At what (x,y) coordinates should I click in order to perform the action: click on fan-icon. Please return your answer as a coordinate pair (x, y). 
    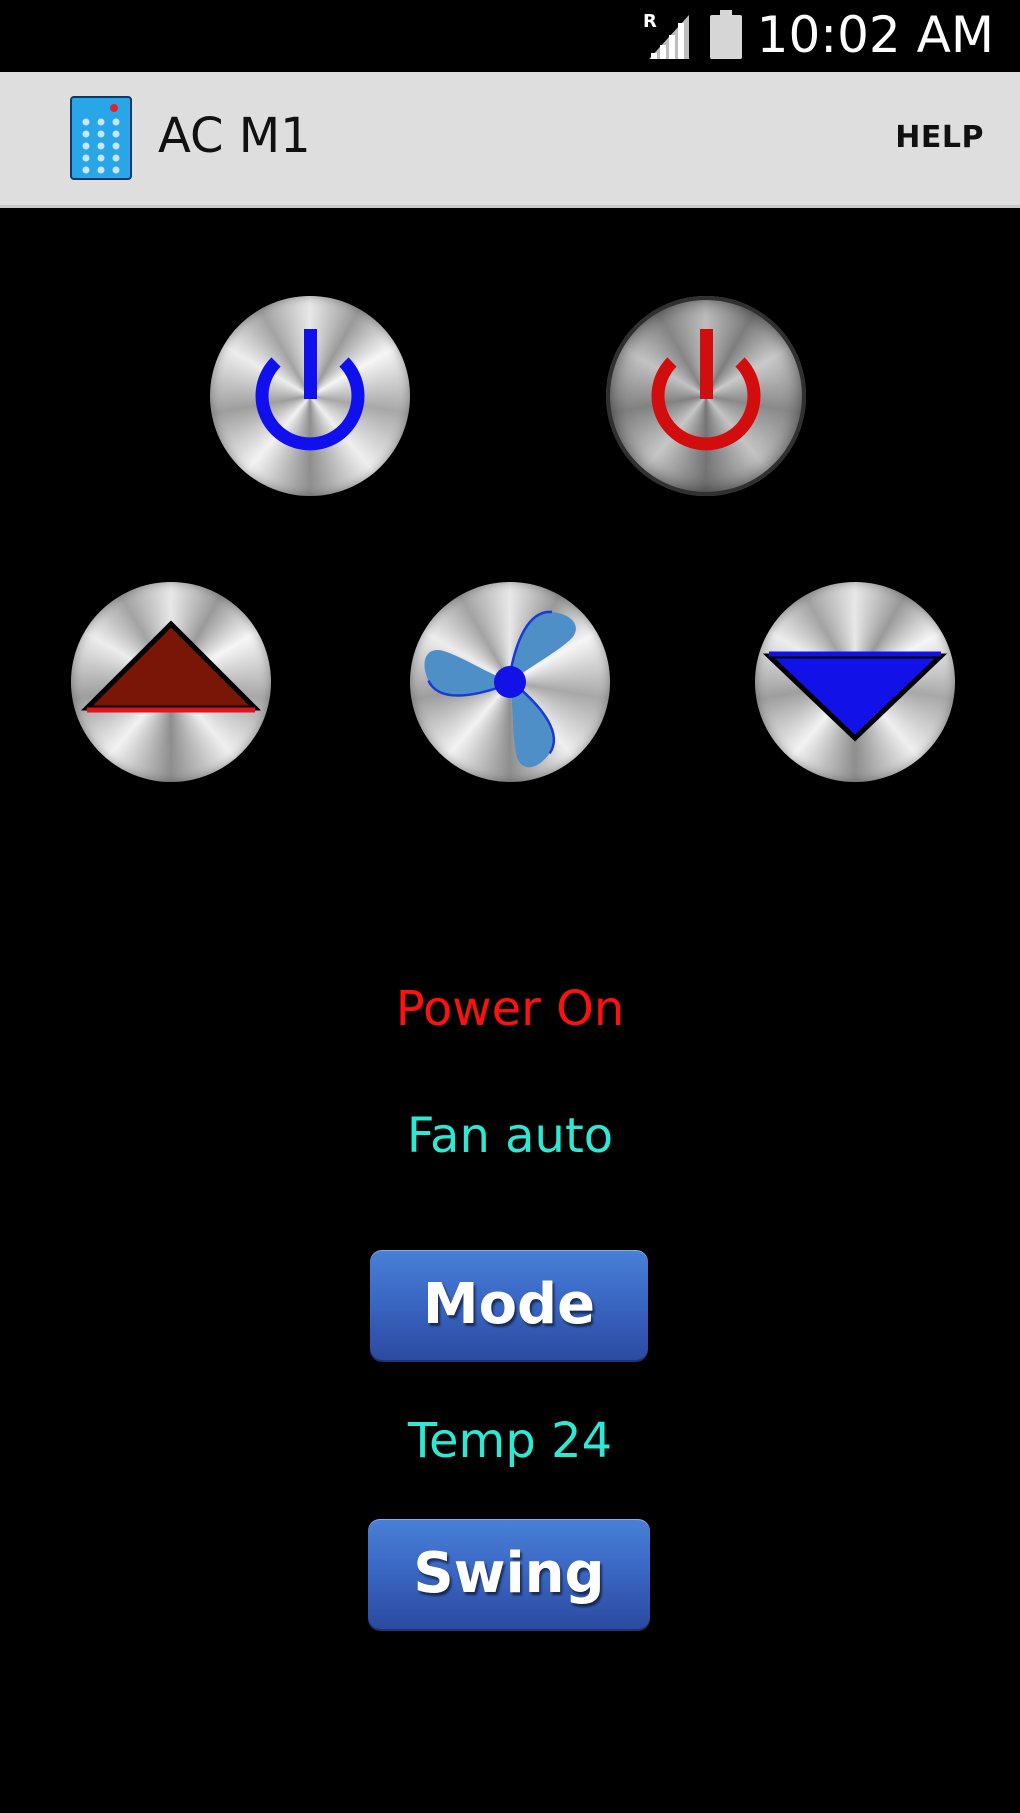
    Looking at the image, I should click on (500, 689).